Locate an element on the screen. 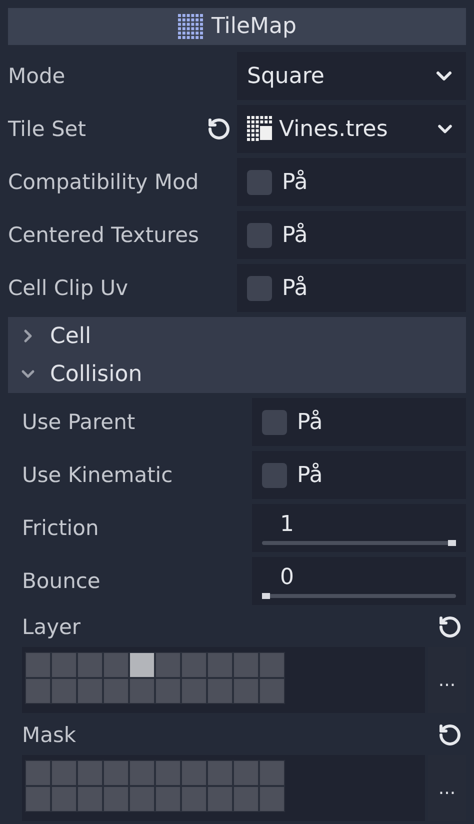 The width and height of the screenshot is (474, 824). property-label: Cell Clip Uv is located at coordinates (68, 288).